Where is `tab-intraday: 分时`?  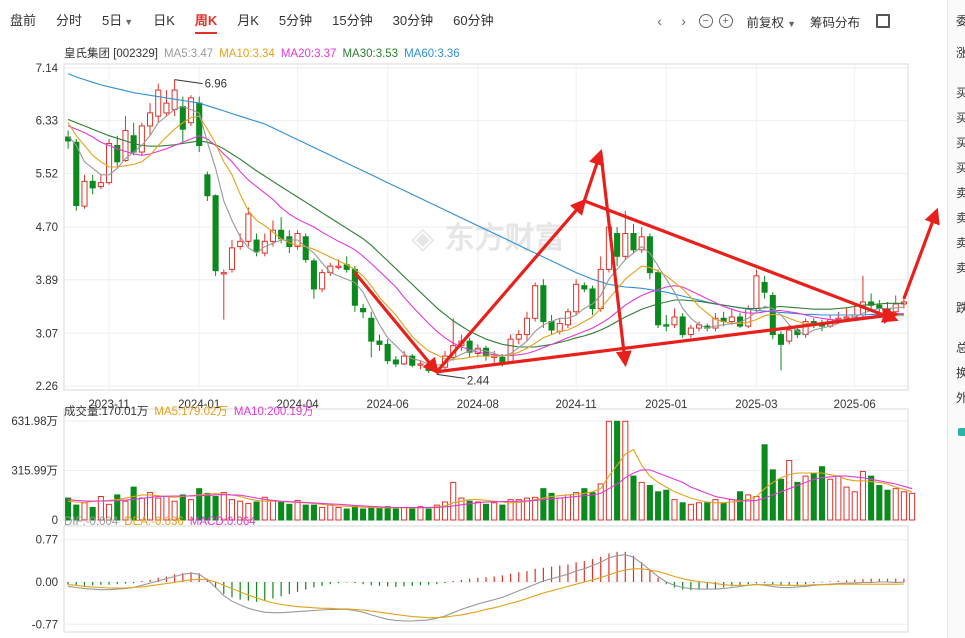 tab-intraday: 分时 is located at coordinates (69, 21).